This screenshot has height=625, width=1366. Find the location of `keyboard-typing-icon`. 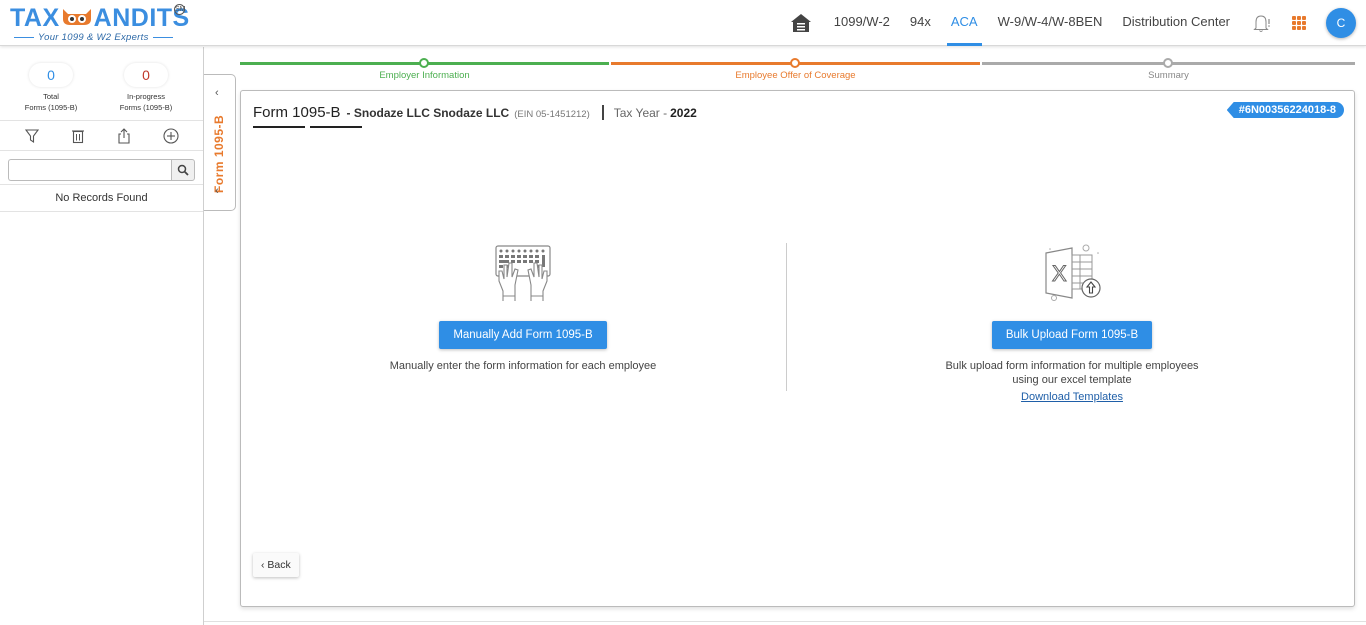

keyboard-typing-icon is located at coordinates (523, 273).